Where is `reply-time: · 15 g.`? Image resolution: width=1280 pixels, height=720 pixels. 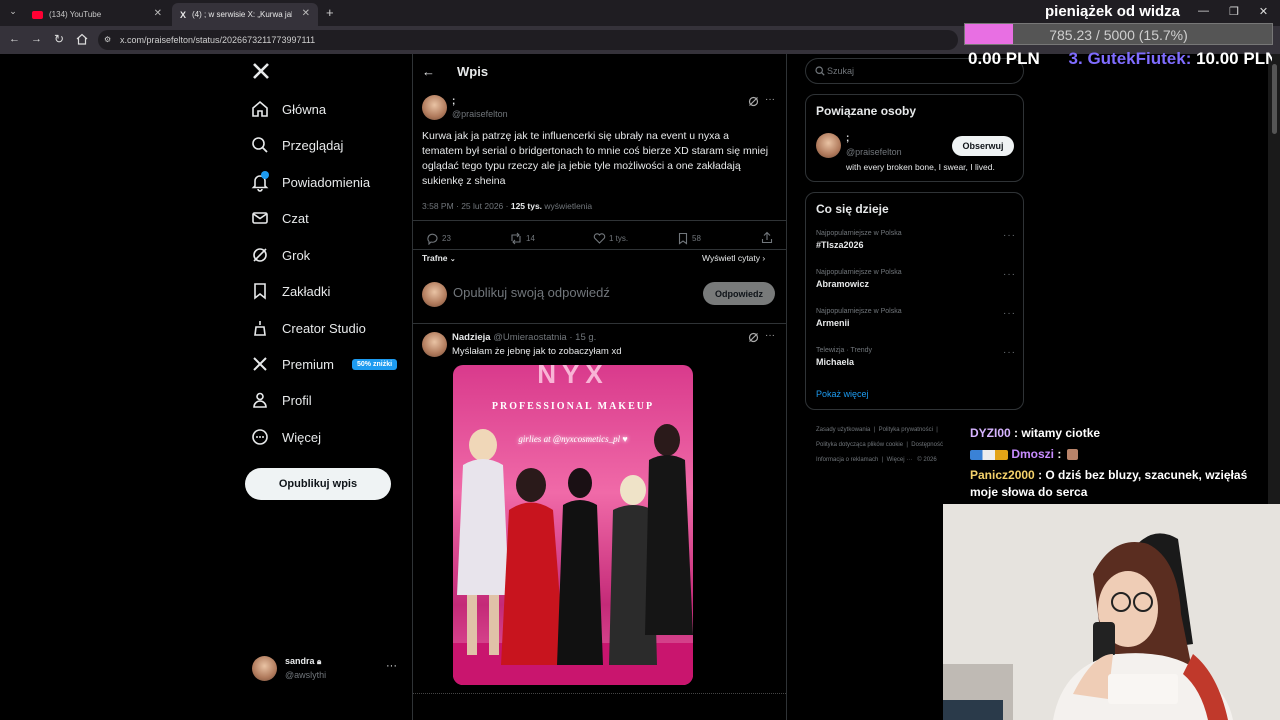 reply-time: · 15 g. is located at coordinates (582, 337).